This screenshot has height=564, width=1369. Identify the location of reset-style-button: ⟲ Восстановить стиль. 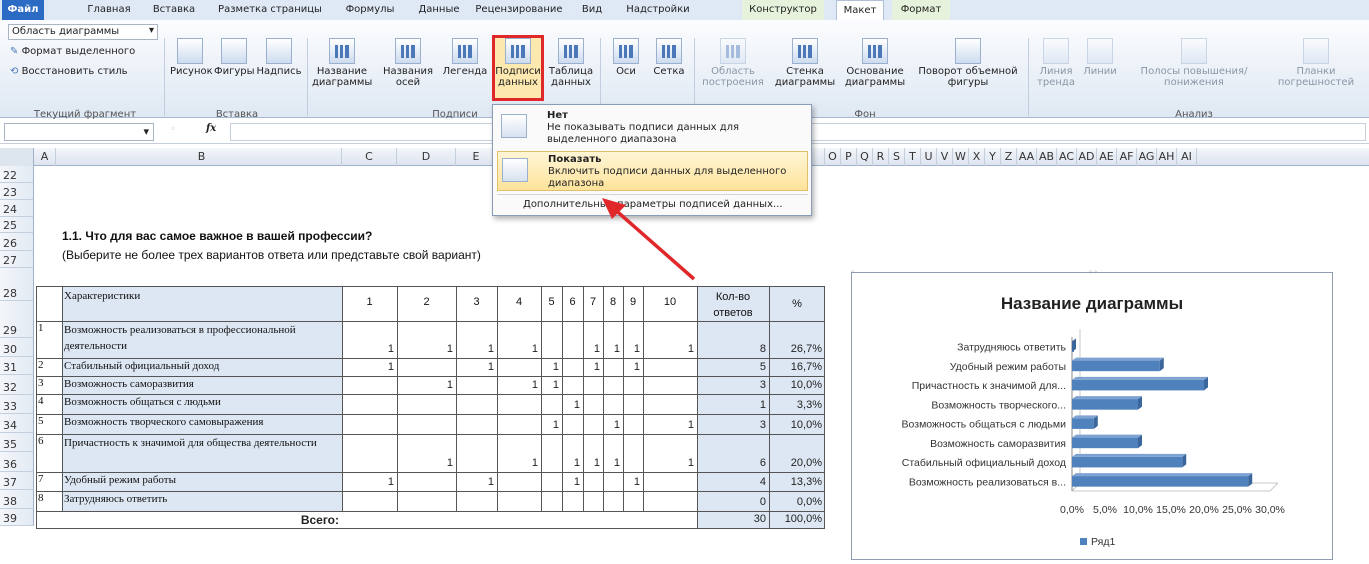
(69, 71).